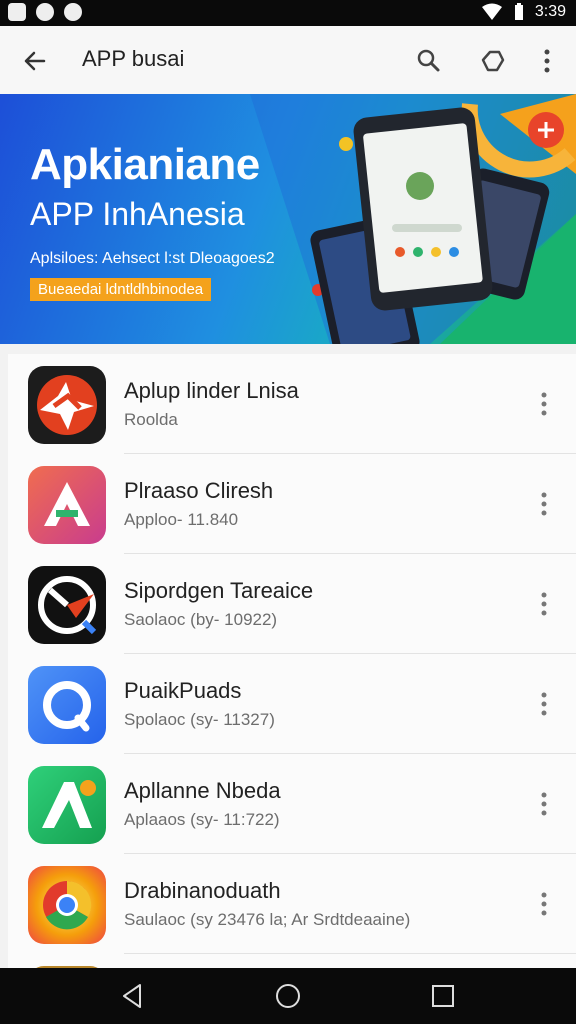 This screenshot has height=1024, width=576. I want to click on banner-title: Apkianiane, so click(145, 164).